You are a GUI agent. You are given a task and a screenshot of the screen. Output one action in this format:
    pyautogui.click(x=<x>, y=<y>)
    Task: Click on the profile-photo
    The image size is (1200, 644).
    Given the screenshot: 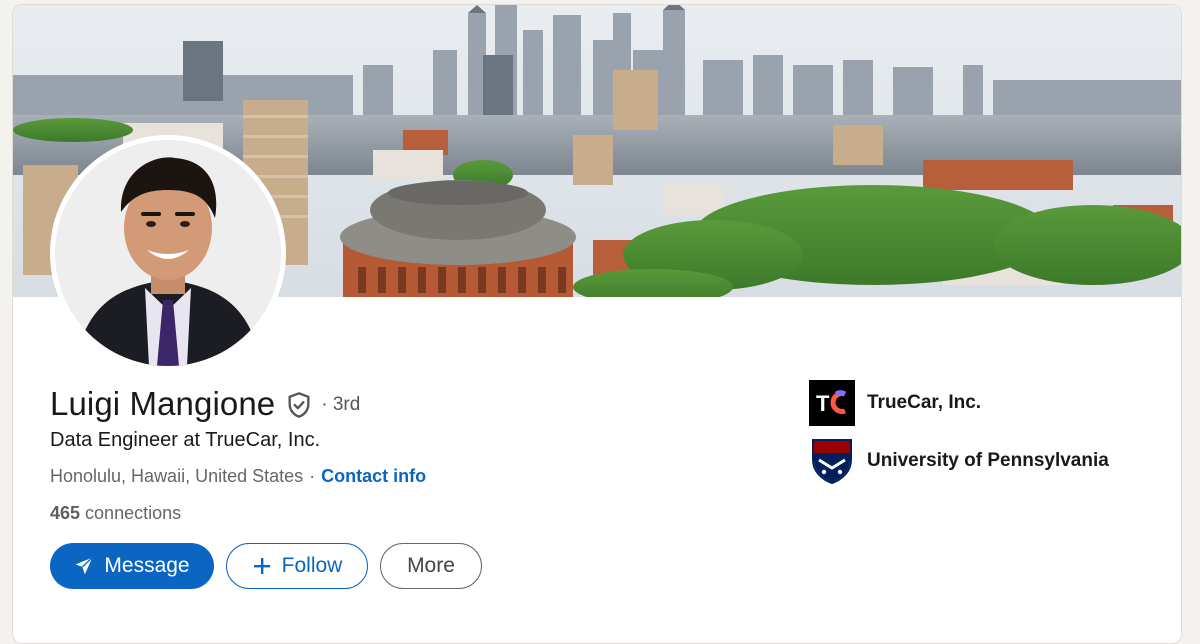 What is the action you would take?
    pyautogui.click(x=168, y=253)
    